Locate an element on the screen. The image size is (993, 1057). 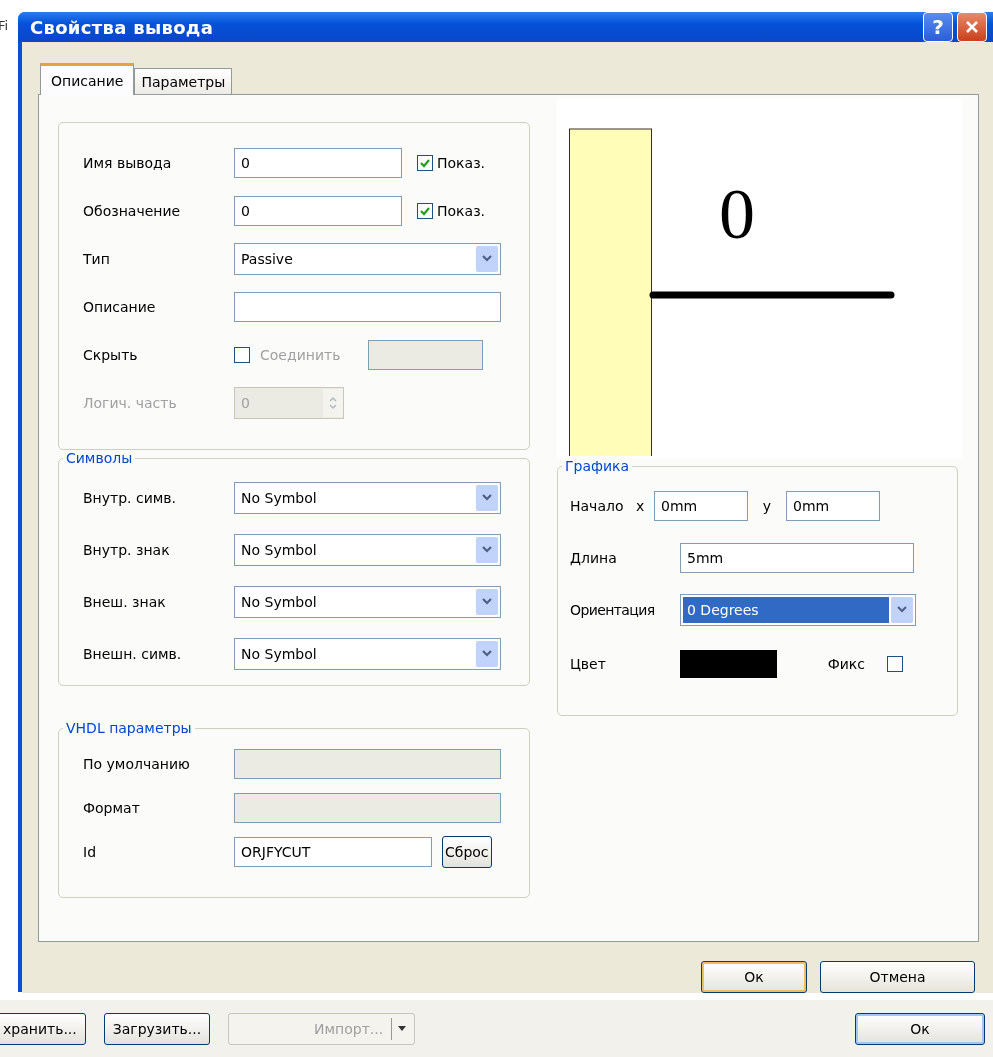
field-label: Формат is located at coordinates (112, 808).